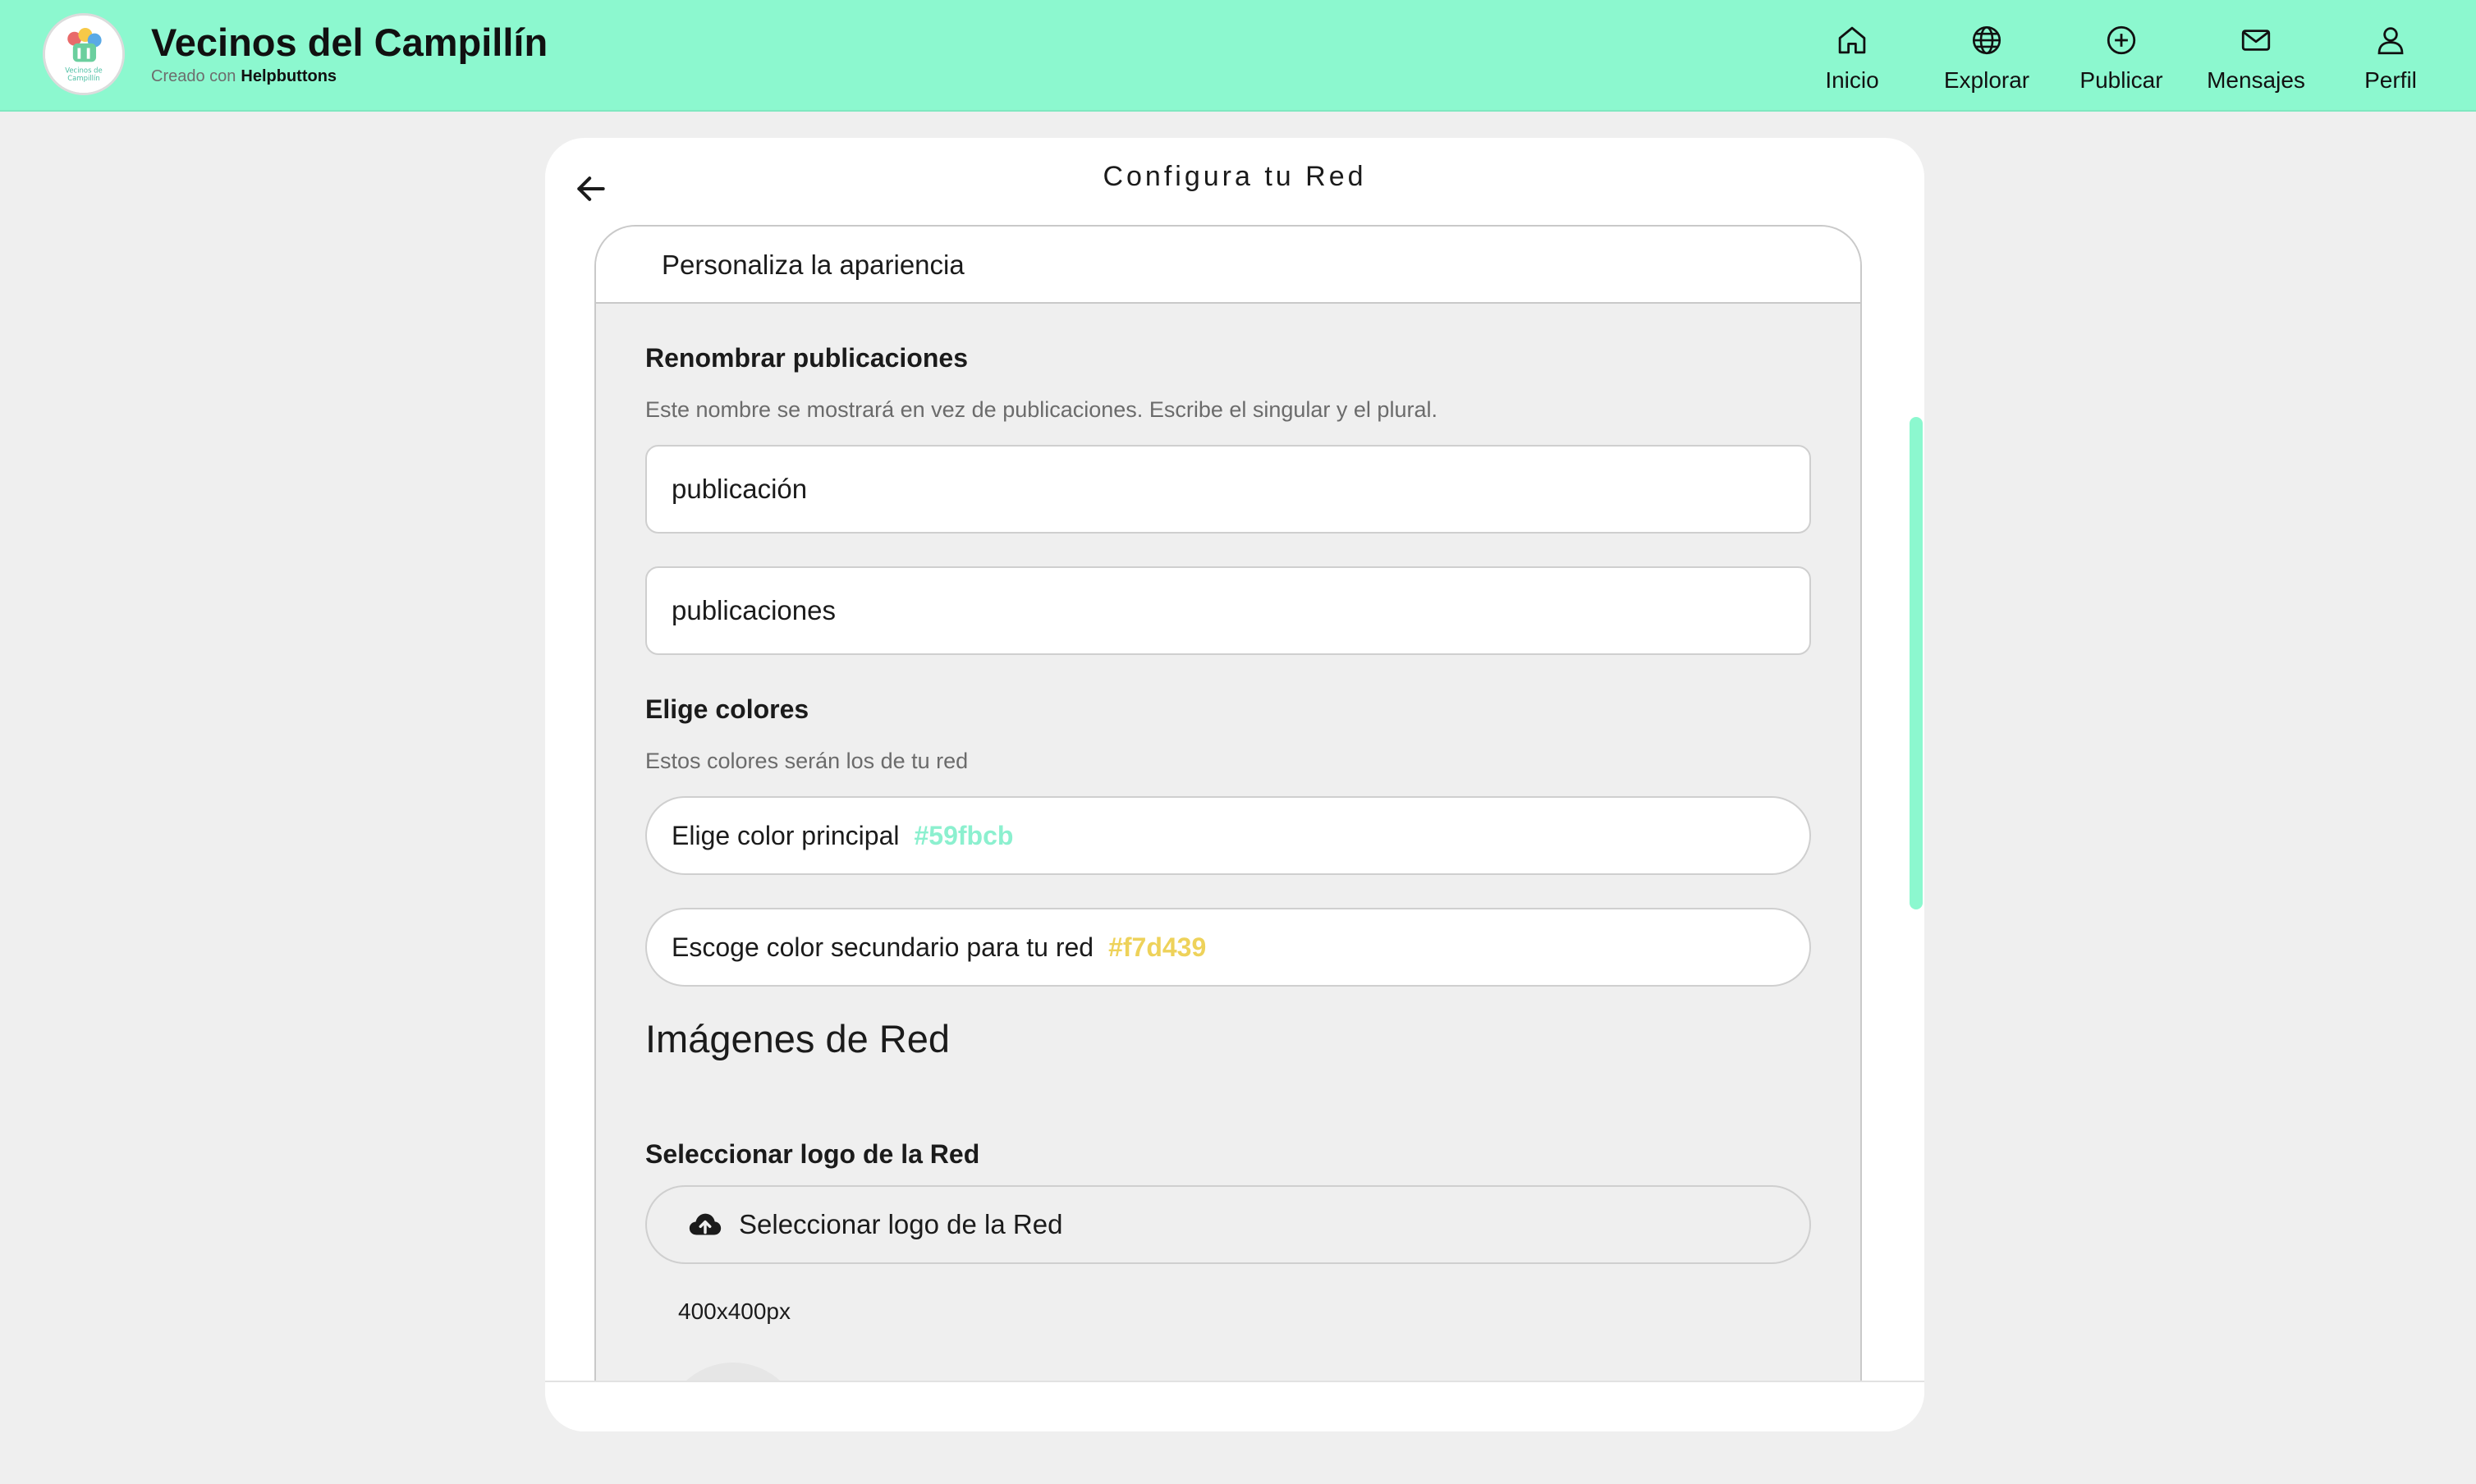 This screenshot has width=2476, height=1484. Describe the element at coordinates (1852, 80) in the screenshot. I see `nav-label-inicio: Inicio` at that location.